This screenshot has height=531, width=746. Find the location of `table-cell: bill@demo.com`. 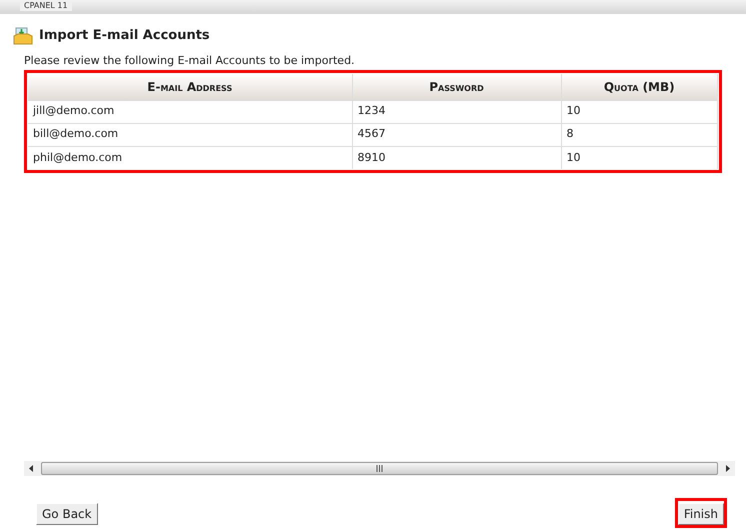

table-cell: bill@demo.com is located at coordinates (190, 134).